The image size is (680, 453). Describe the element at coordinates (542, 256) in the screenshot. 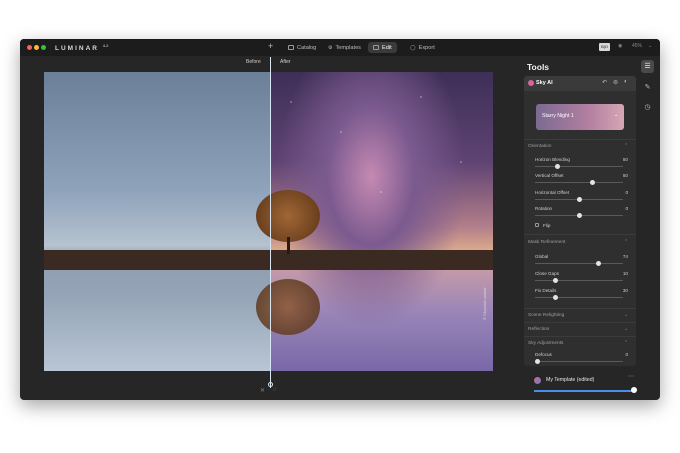

I see `global-label: Global` at that location.